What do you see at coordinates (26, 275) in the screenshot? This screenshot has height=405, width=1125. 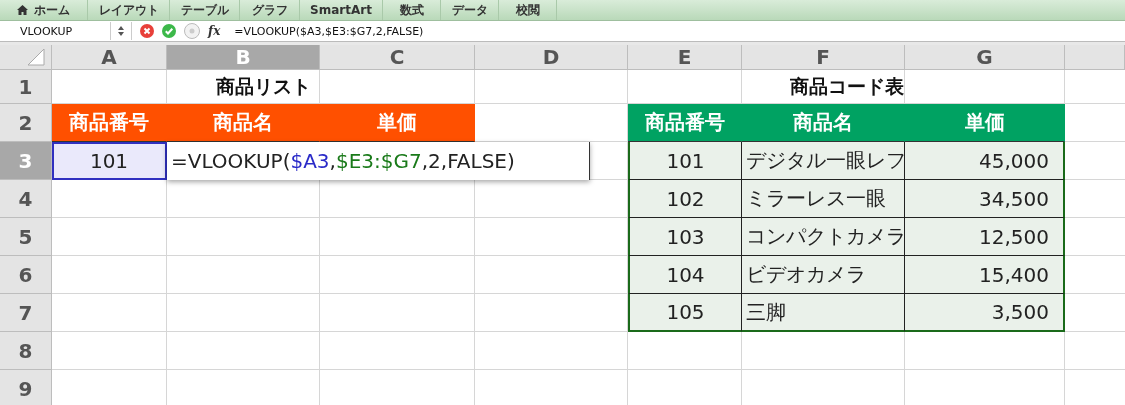 I see `row-header: 6` at bounding box center [26, 275].